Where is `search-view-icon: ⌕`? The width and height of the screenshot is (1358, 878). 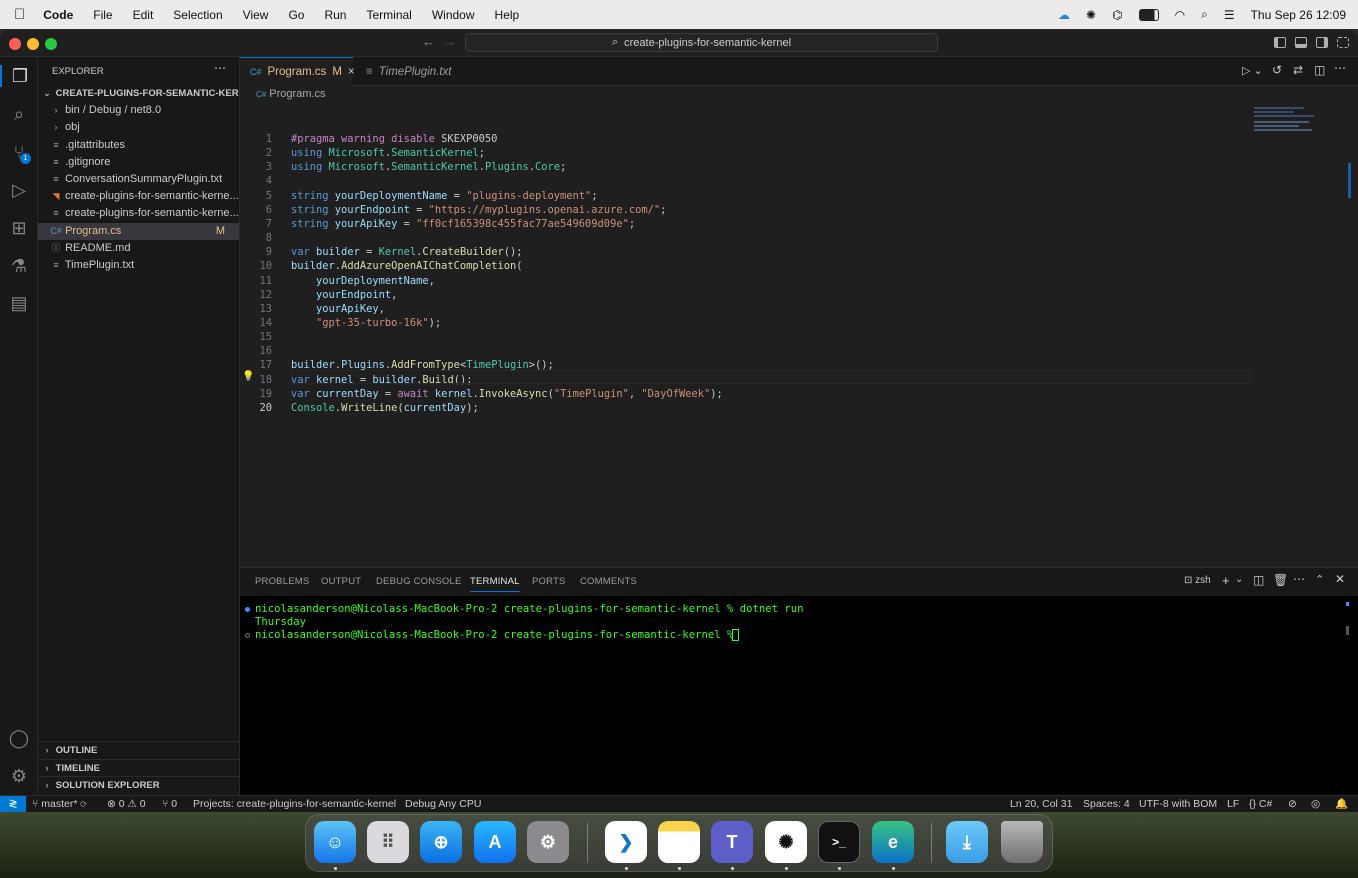 search-view-icon: ⌕ is located at coordinates (19, 114).